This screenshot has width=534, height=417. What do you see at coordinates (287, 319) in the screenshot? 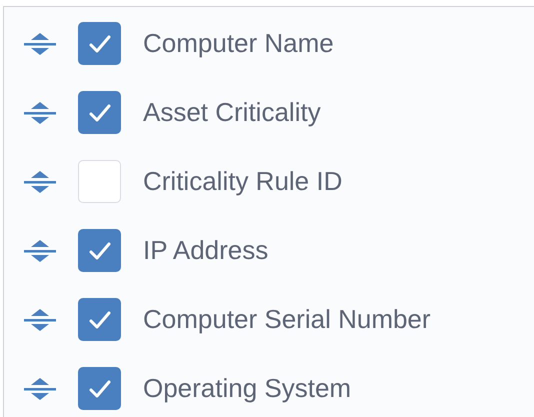
I see `column-label: Computer Serial Number` at bounding box center [287, 319].